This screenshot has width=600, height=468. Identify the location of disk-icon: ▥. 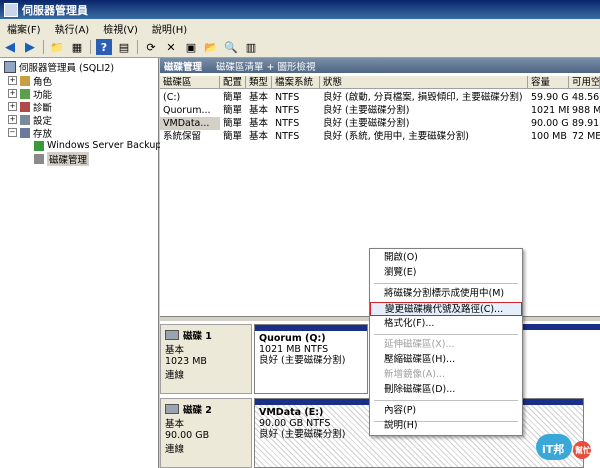
(251, 47).